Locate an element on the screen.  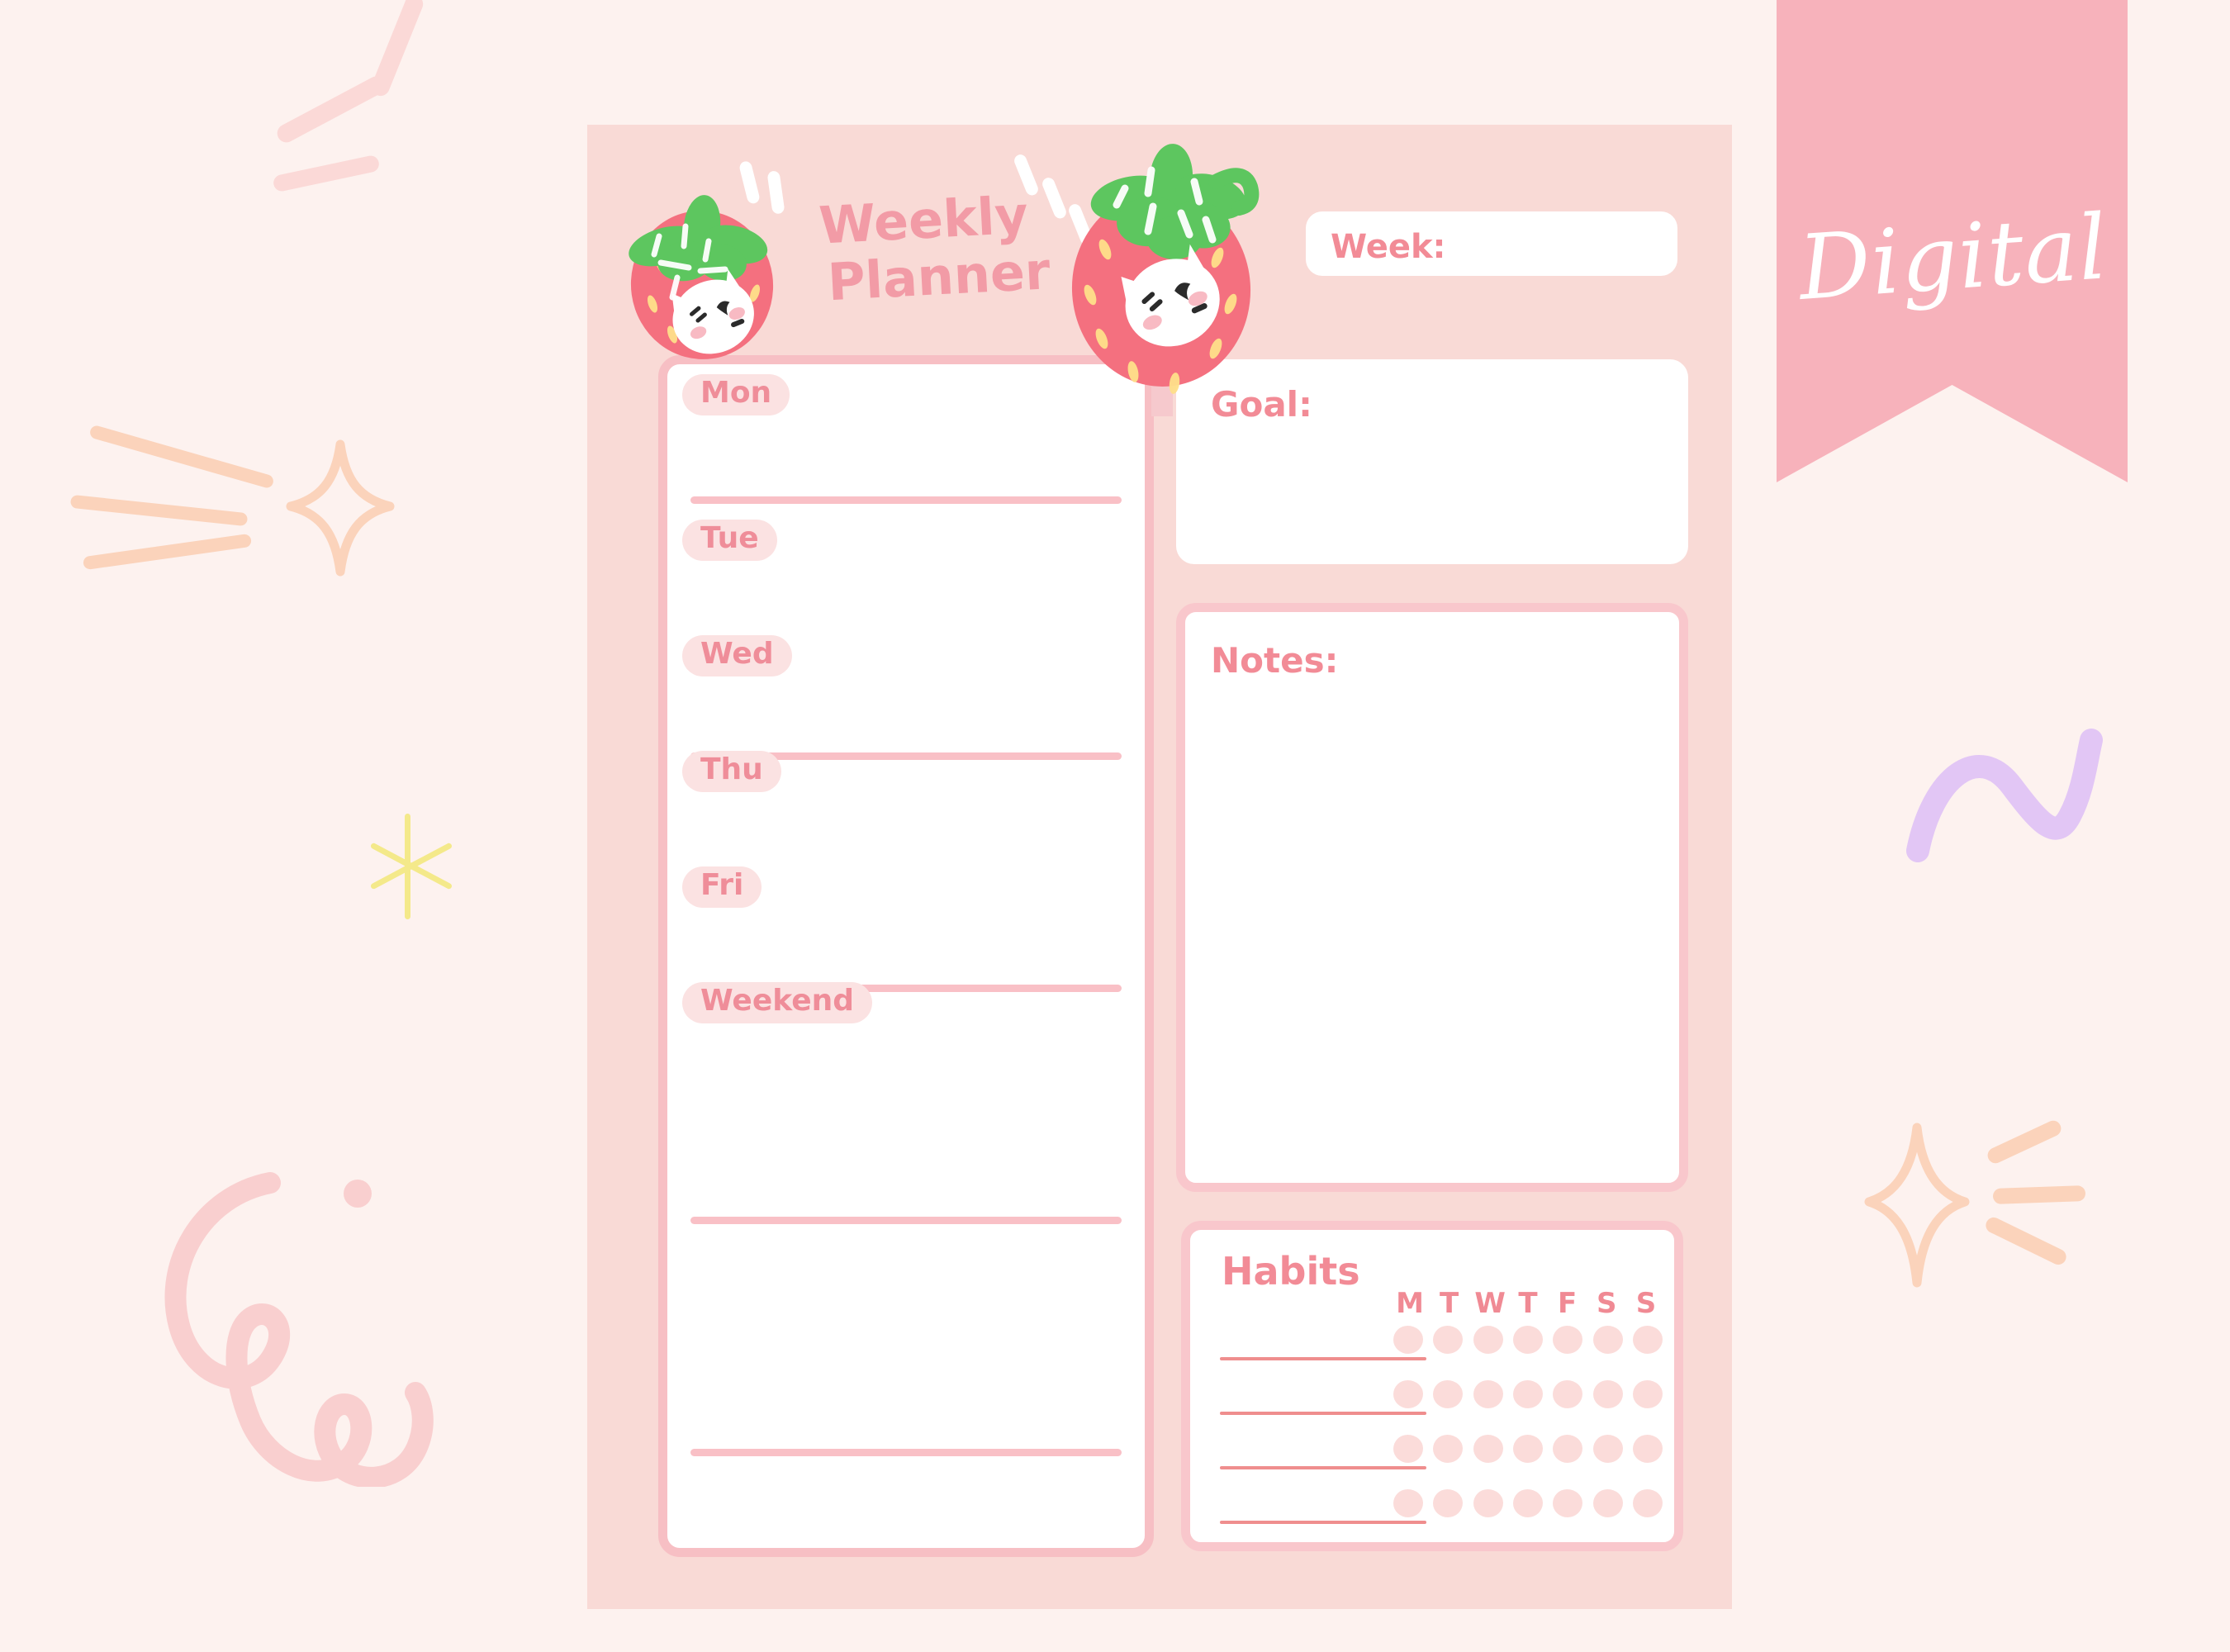
habits-day-header: M is located at coordinates (1410, 1303).